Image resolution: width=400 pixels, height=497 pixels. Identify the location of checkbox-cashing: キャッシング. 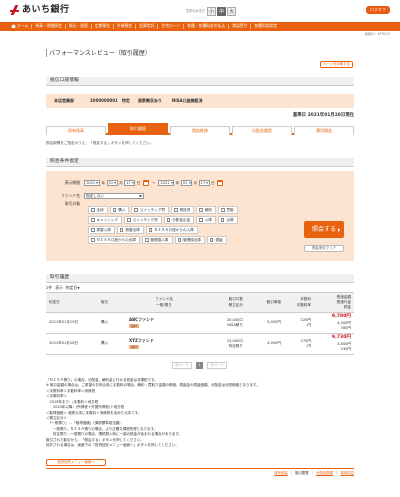
(105, 220).